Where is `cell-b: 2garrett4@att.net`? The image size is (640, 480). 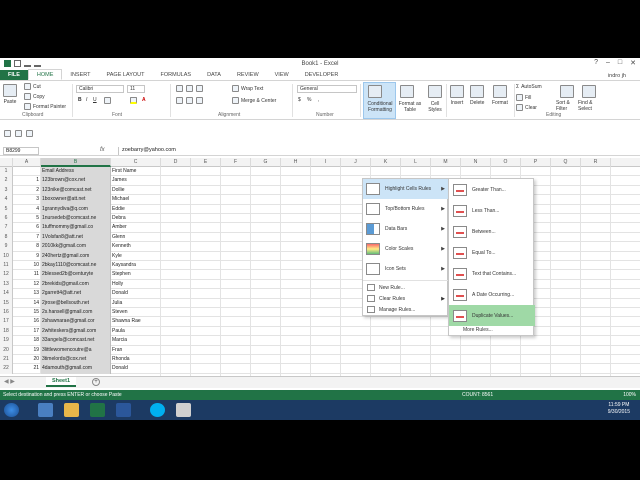
cell-b: 2garrett4@att.net is located at coordinates (76, 294).